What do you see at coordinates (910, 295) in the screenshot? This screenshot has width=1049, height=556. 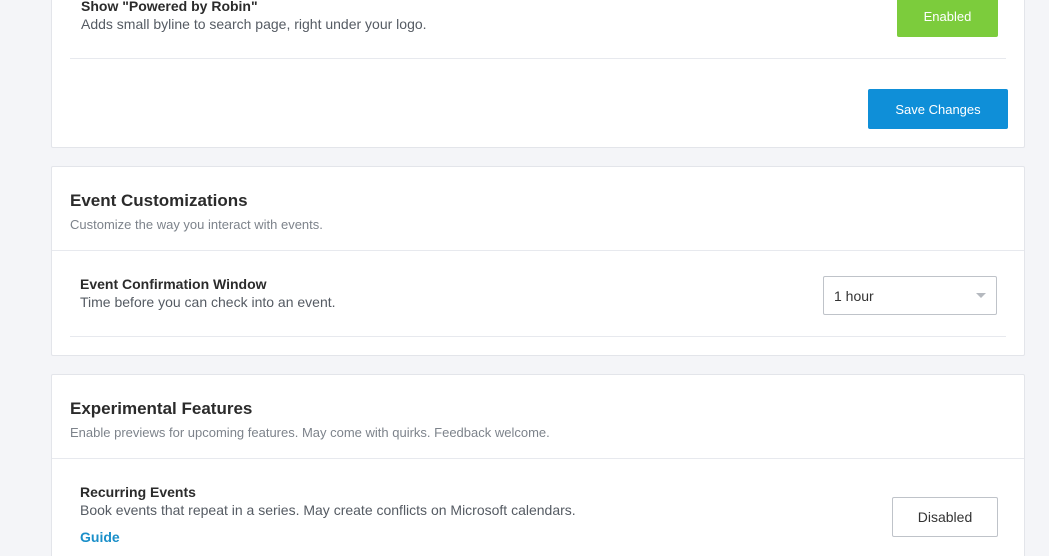 I see `confirmation-window-select: 1 hour` at bounding box center [910, 295].